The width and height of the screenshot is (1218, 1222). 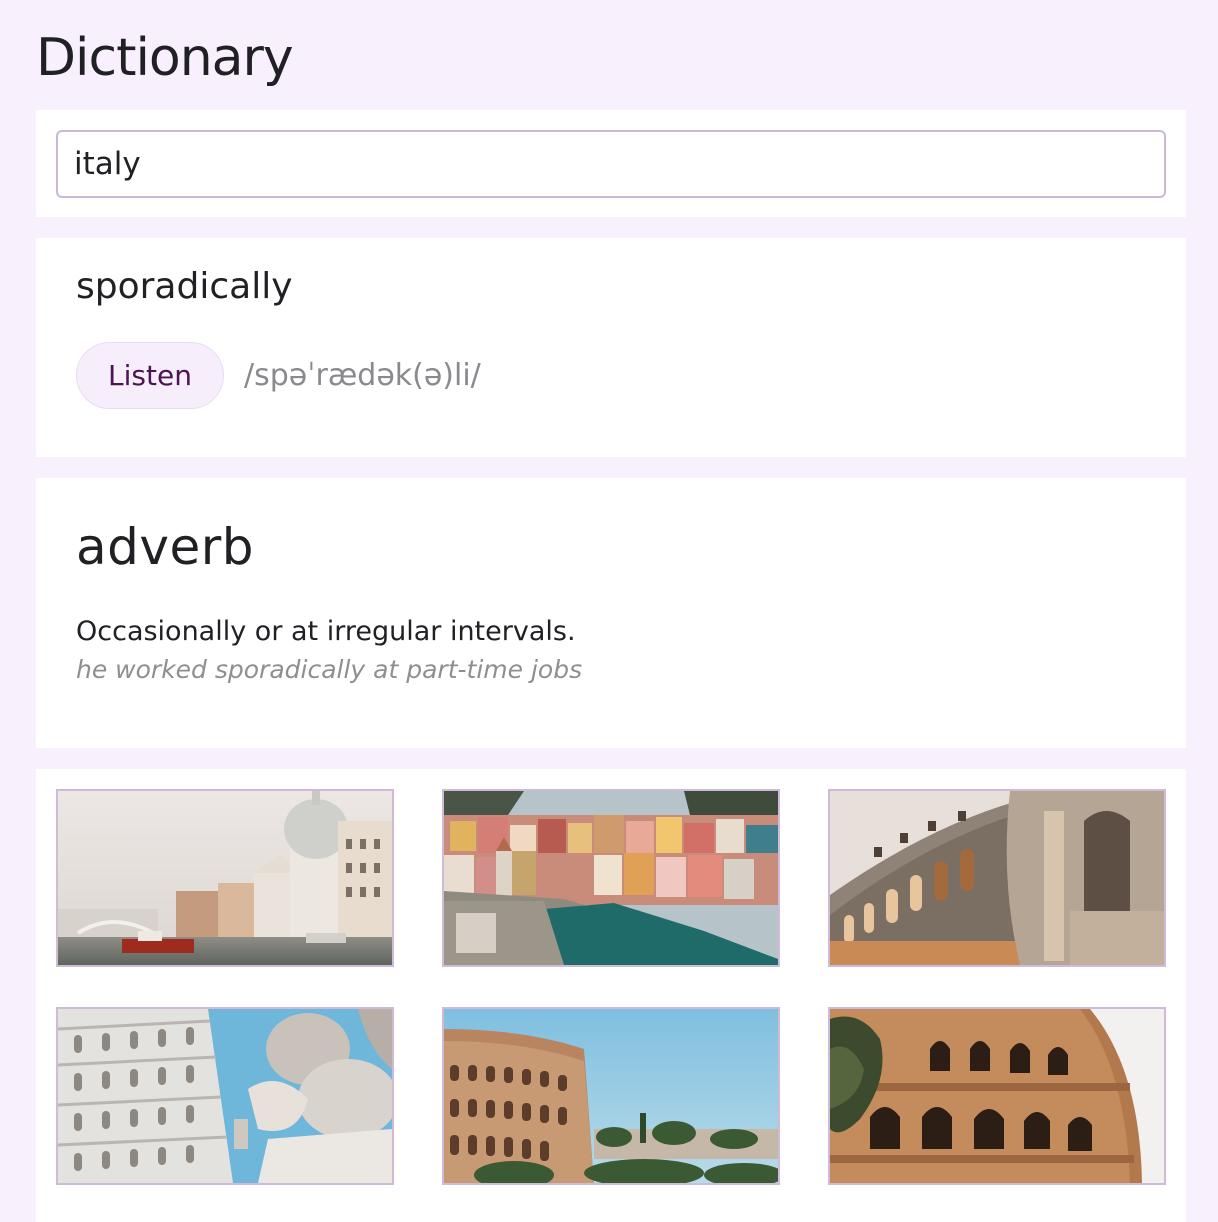 I want to click on page-title: Dictionary, so click(x=165, y=58).